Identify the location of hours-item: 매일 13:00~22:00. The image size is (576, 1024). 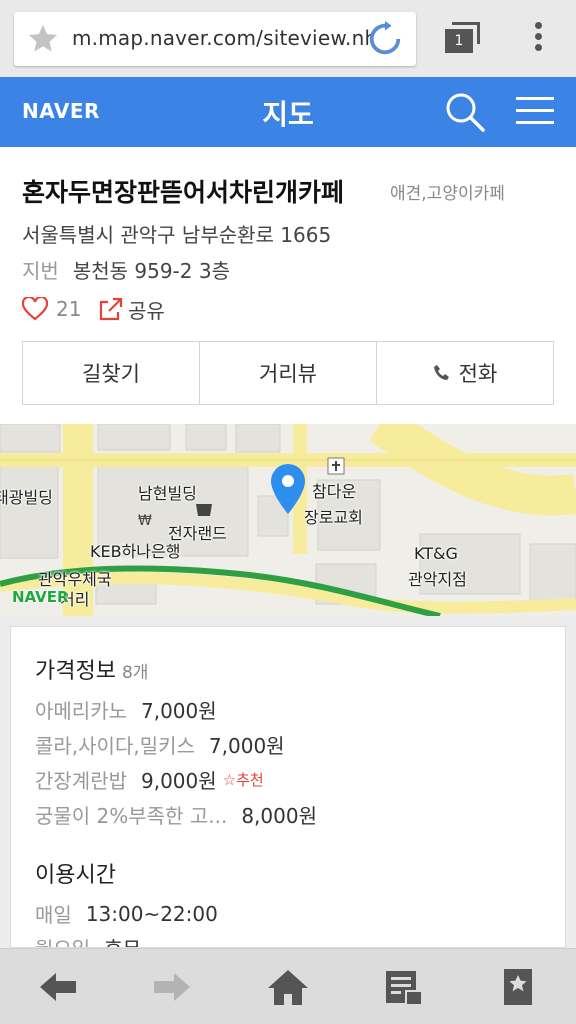
(126, 913).